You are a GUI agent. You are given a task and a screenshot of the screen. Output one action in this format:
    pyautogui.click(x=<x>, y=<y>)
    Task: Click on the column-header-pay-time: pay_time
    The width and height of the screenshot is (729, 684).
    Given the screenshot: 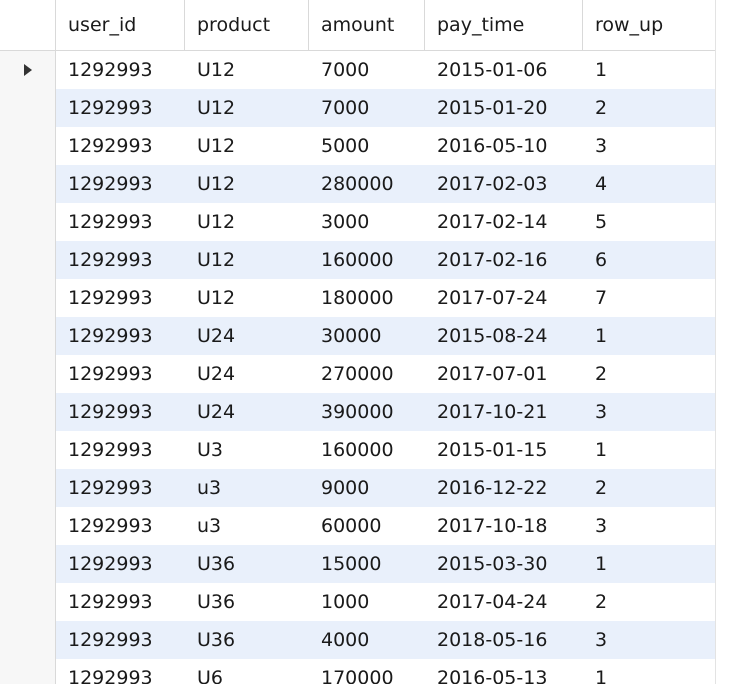 What is the action you would take?
    pyautogui.click(x=504, y=25)
    